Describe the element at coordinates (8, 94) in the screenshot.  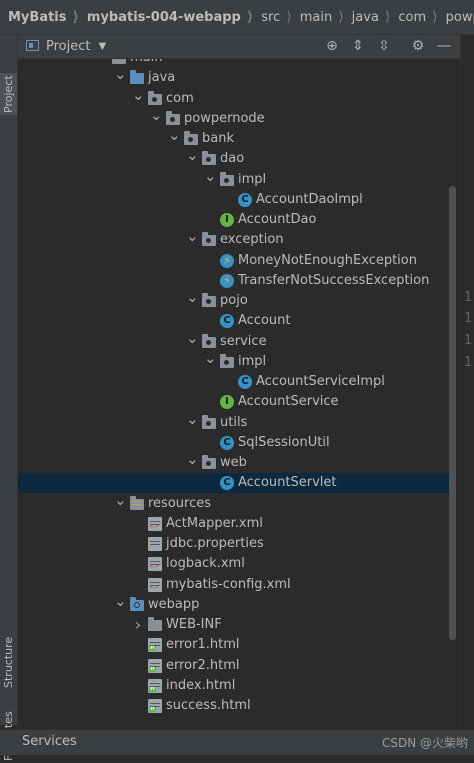
I see `tab-project: Project` at that location.